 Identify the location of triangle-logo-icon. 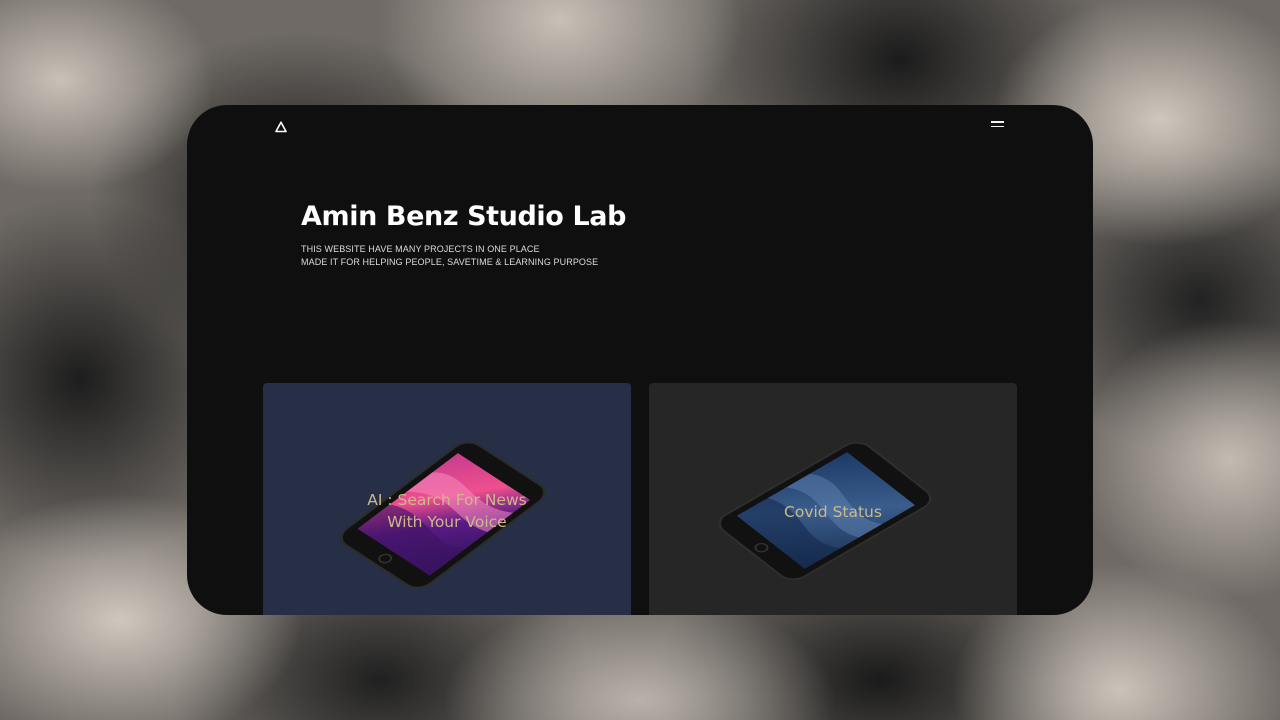
(281, 125).